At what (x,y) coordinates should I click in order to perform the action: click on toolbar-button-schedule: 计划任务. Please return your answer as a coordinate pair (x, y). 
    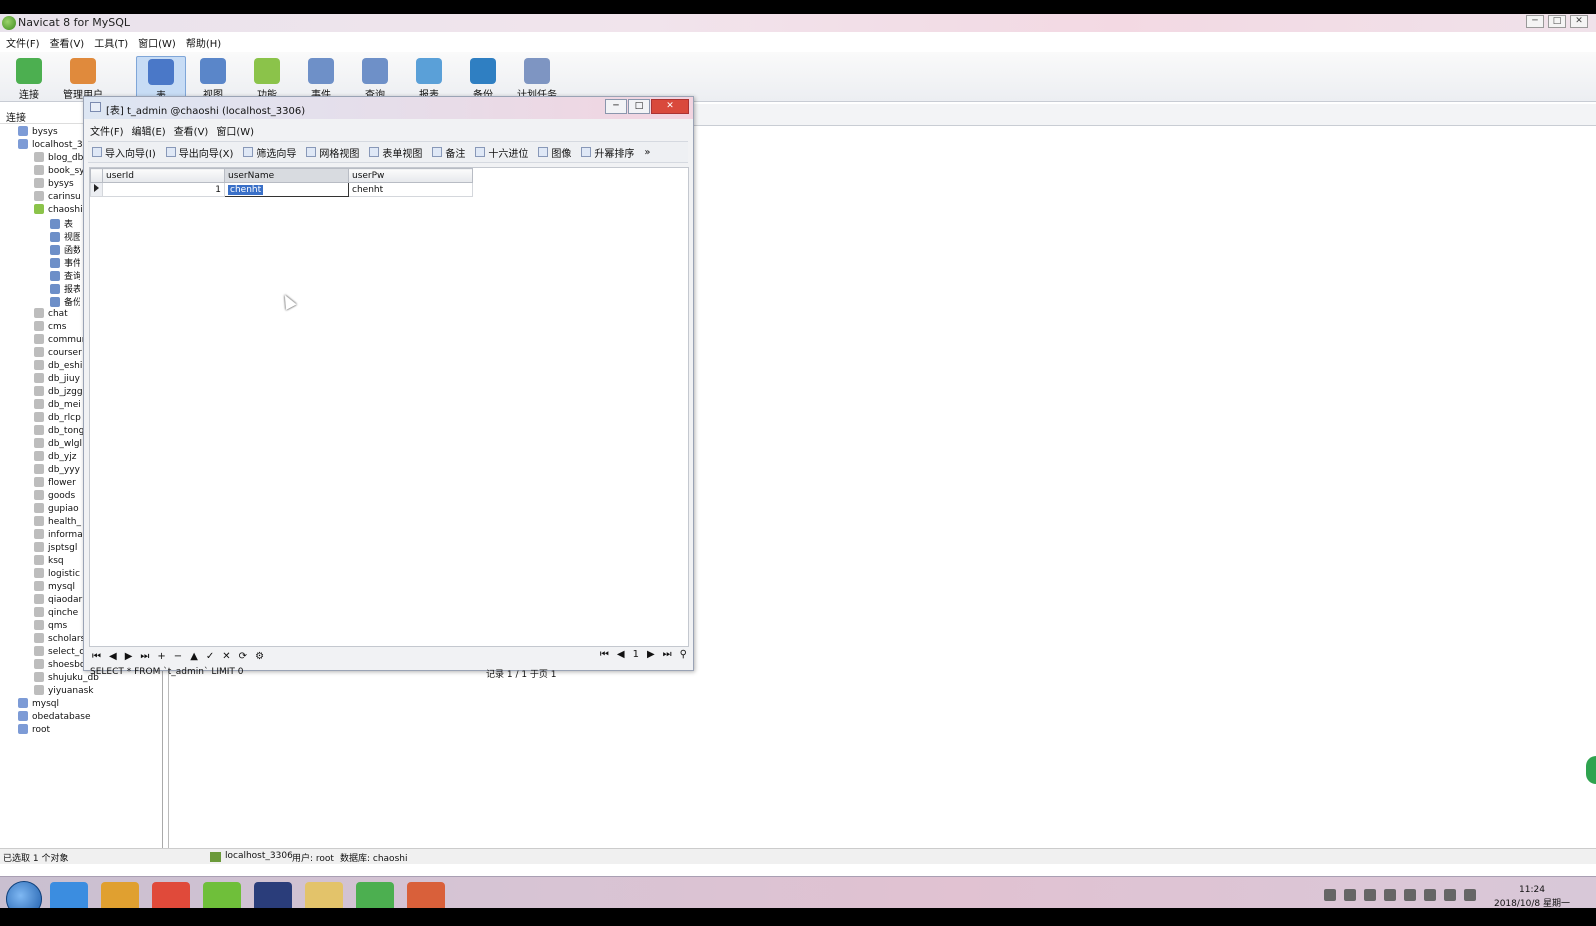
    Looking at the image, I should click on (537, 78).